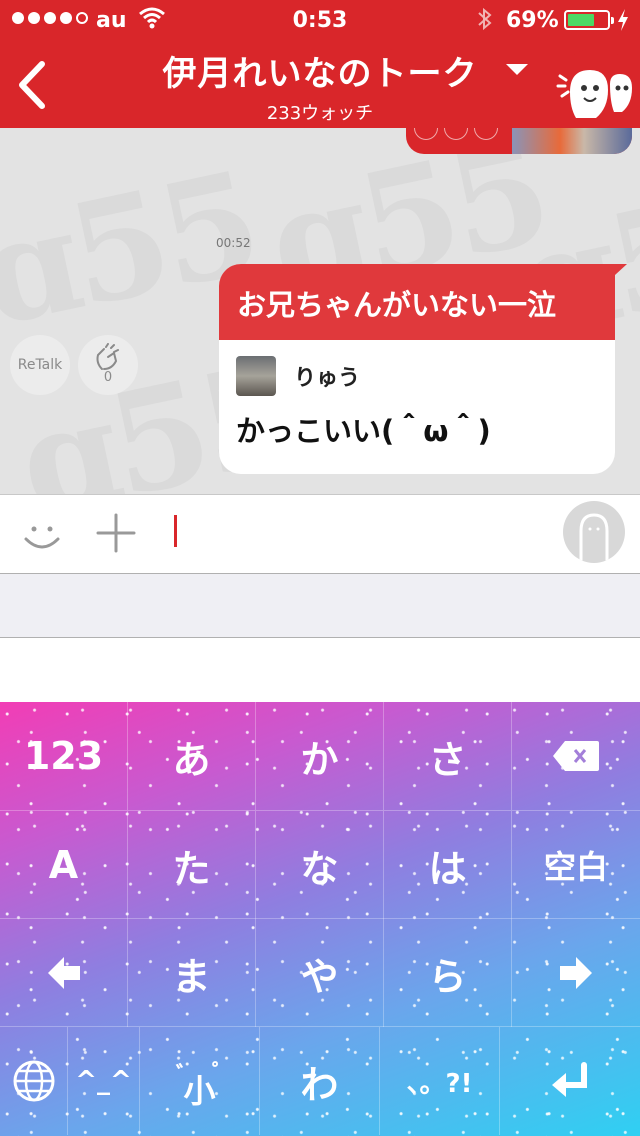 This screenshot has height=1136, width=640. What do you see at coordinates (615, 275) in the screenshot?
I see `bubble-tail` at bounding box center [615, 275].